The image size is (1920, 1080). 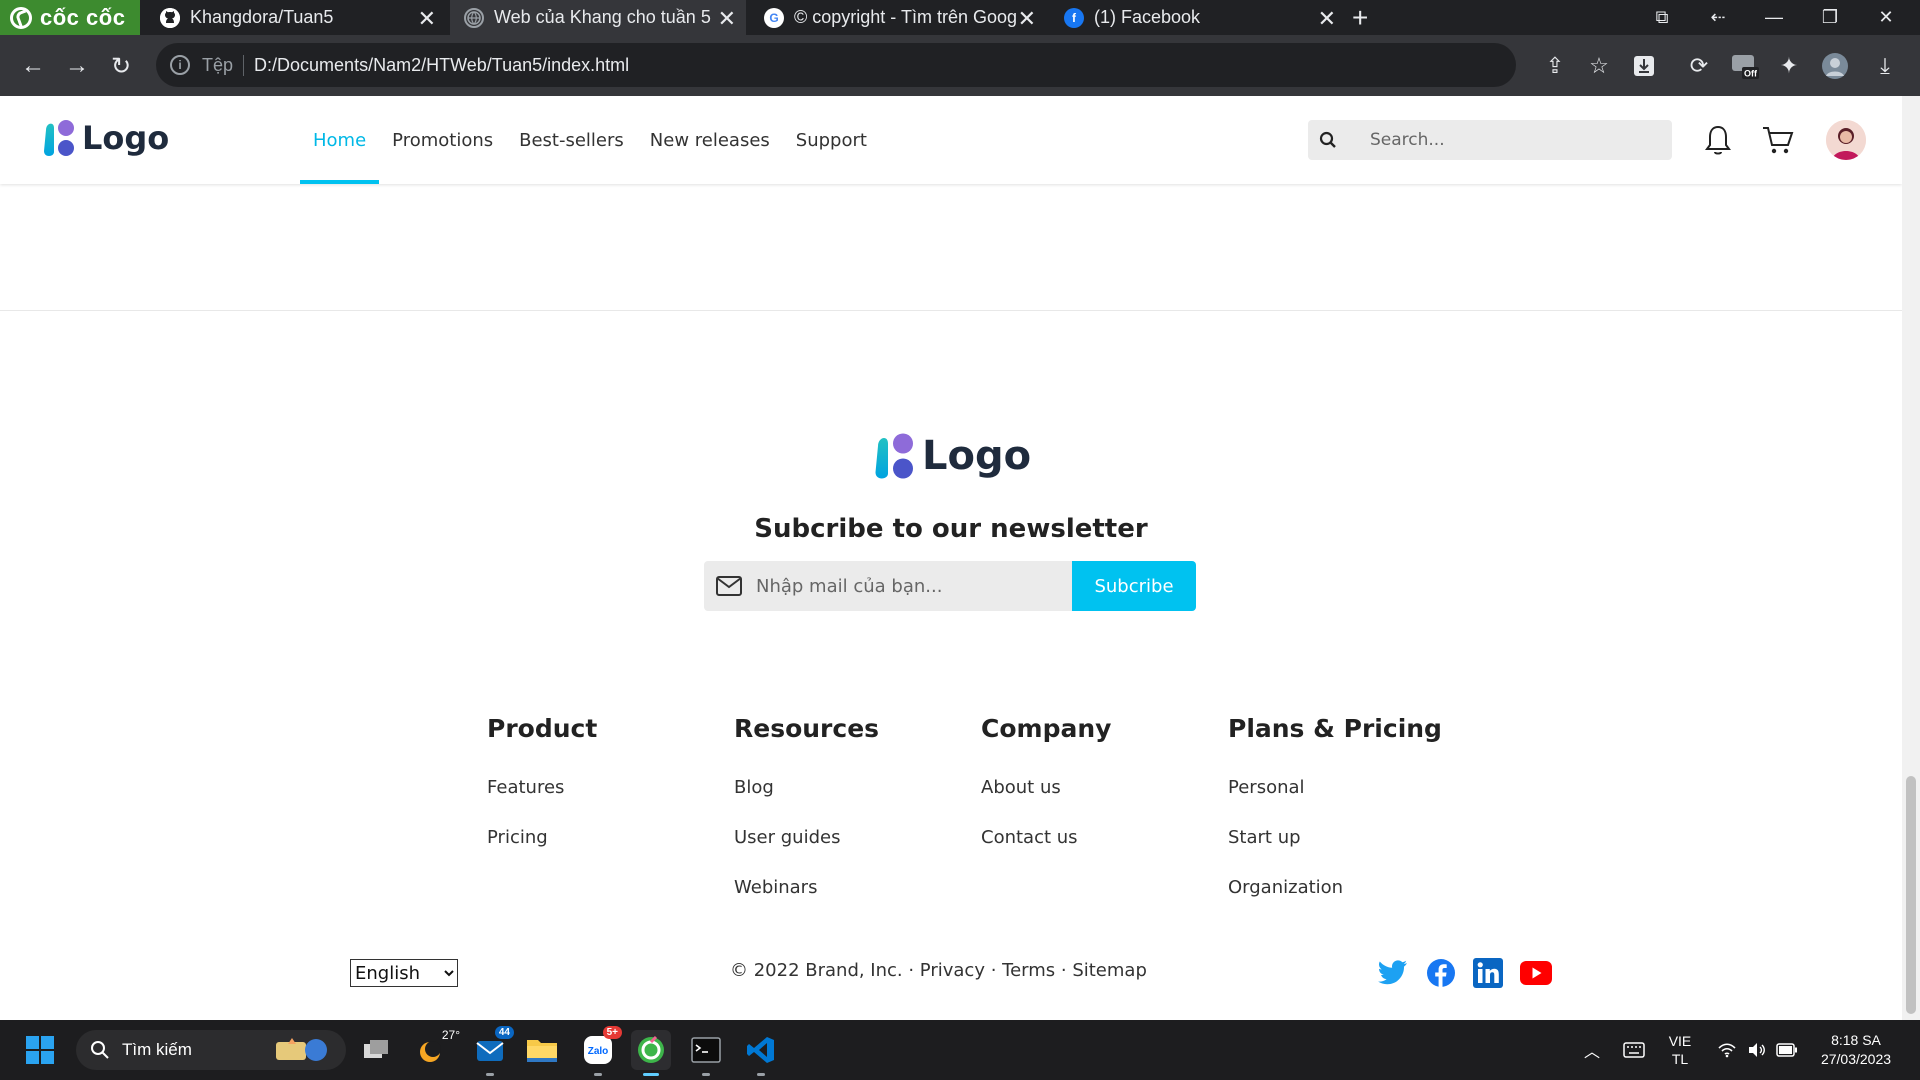 What do you see at coordinates (1835, 66) in the screenshot?
I see `profile-avatar-icon` at bounding box center [1835, 66].